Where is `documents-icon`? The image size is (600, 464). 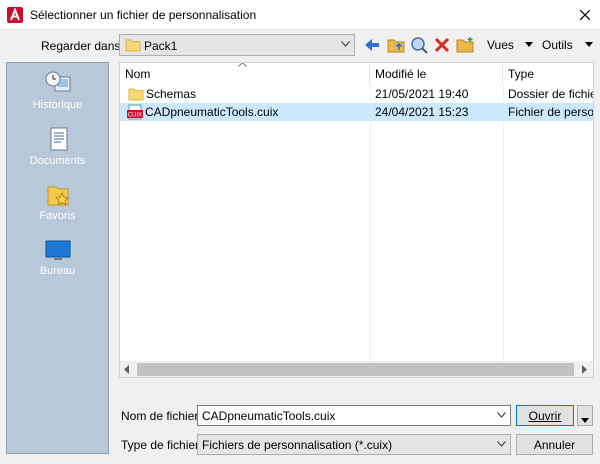 documents-icon is located at coordinates (58, 139).